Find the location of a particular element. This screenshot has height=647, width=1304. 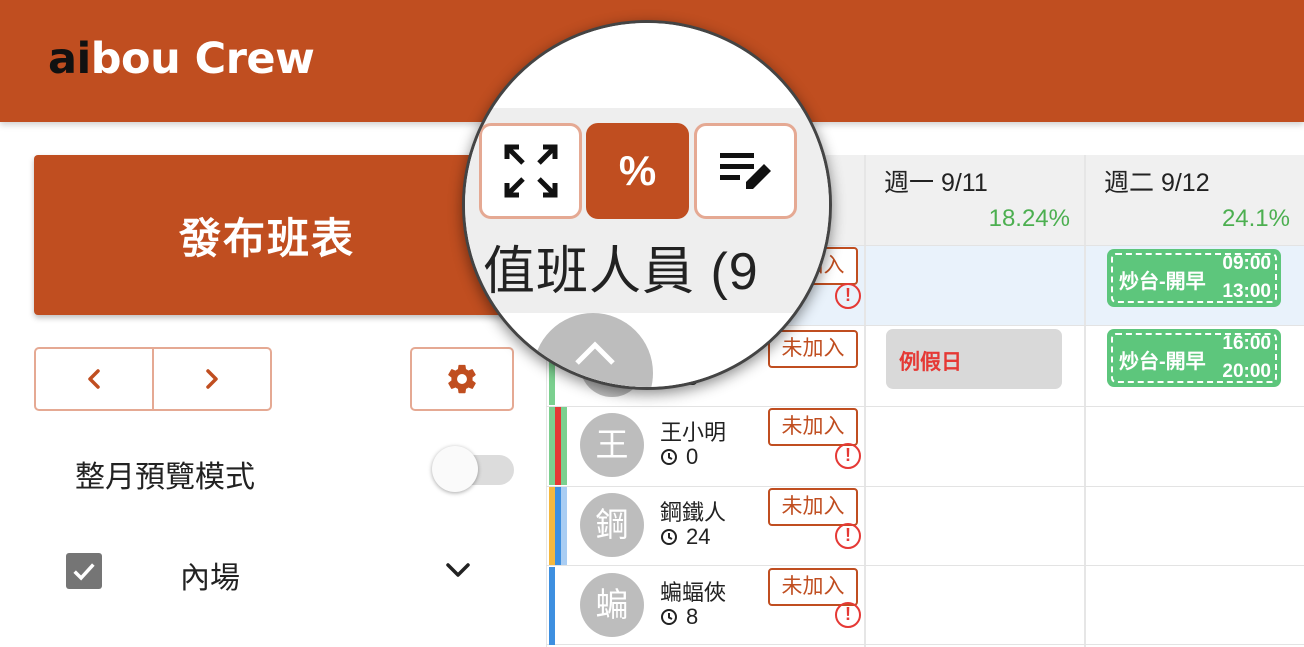

hours-value: 24 is located at coordinates (698, 536).